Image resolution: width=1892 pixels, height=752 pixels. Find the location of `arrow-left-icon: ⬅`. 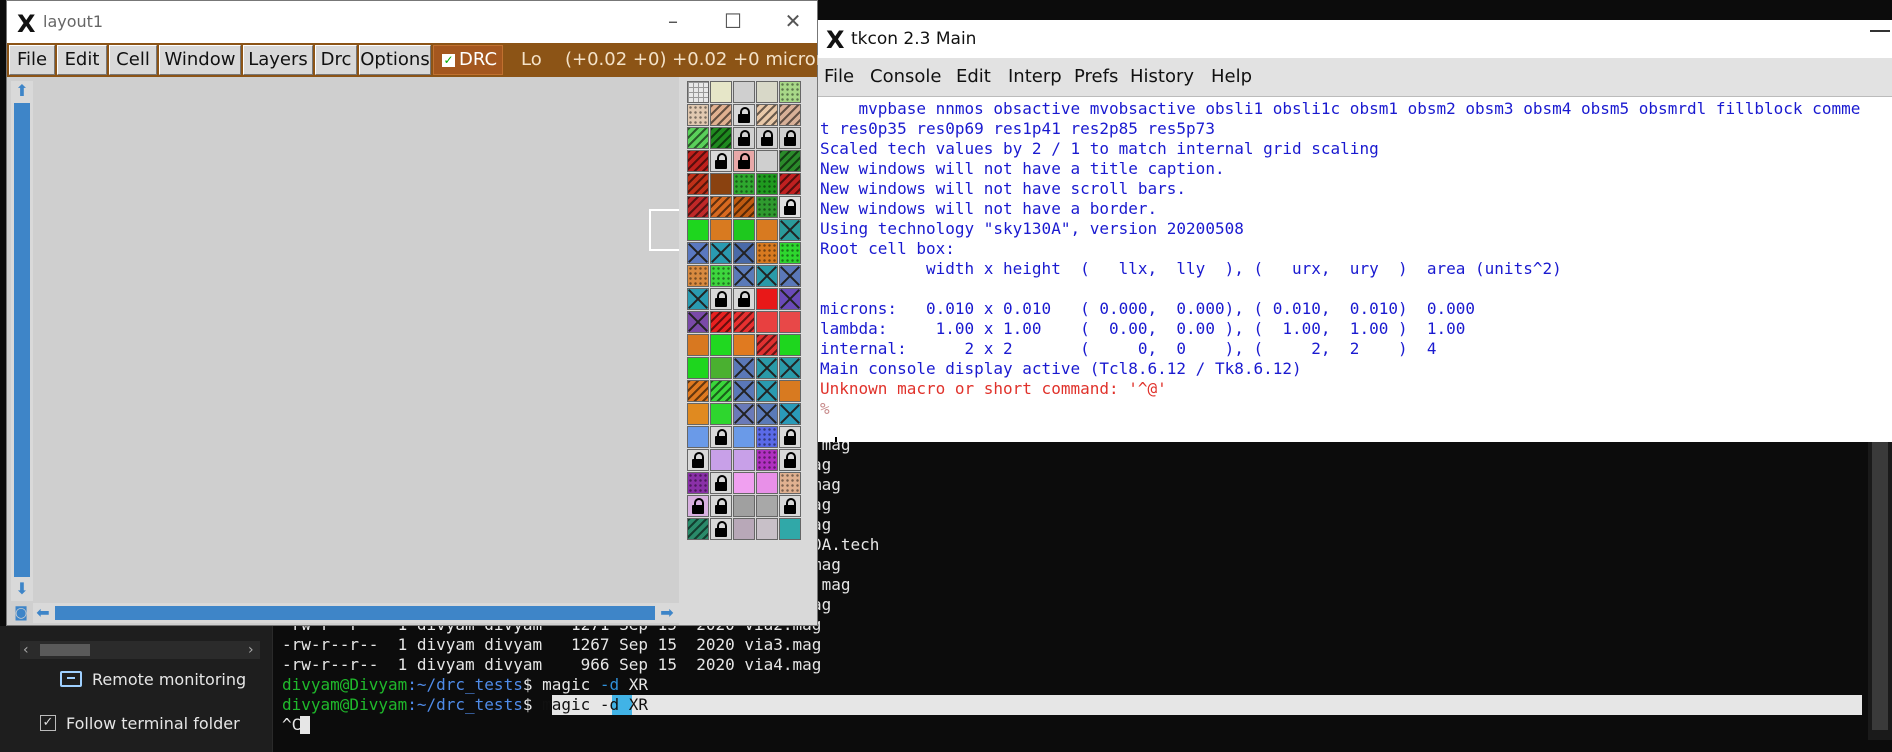

arrow-left-icon: ⬅ is located at coordinates (43, 613).